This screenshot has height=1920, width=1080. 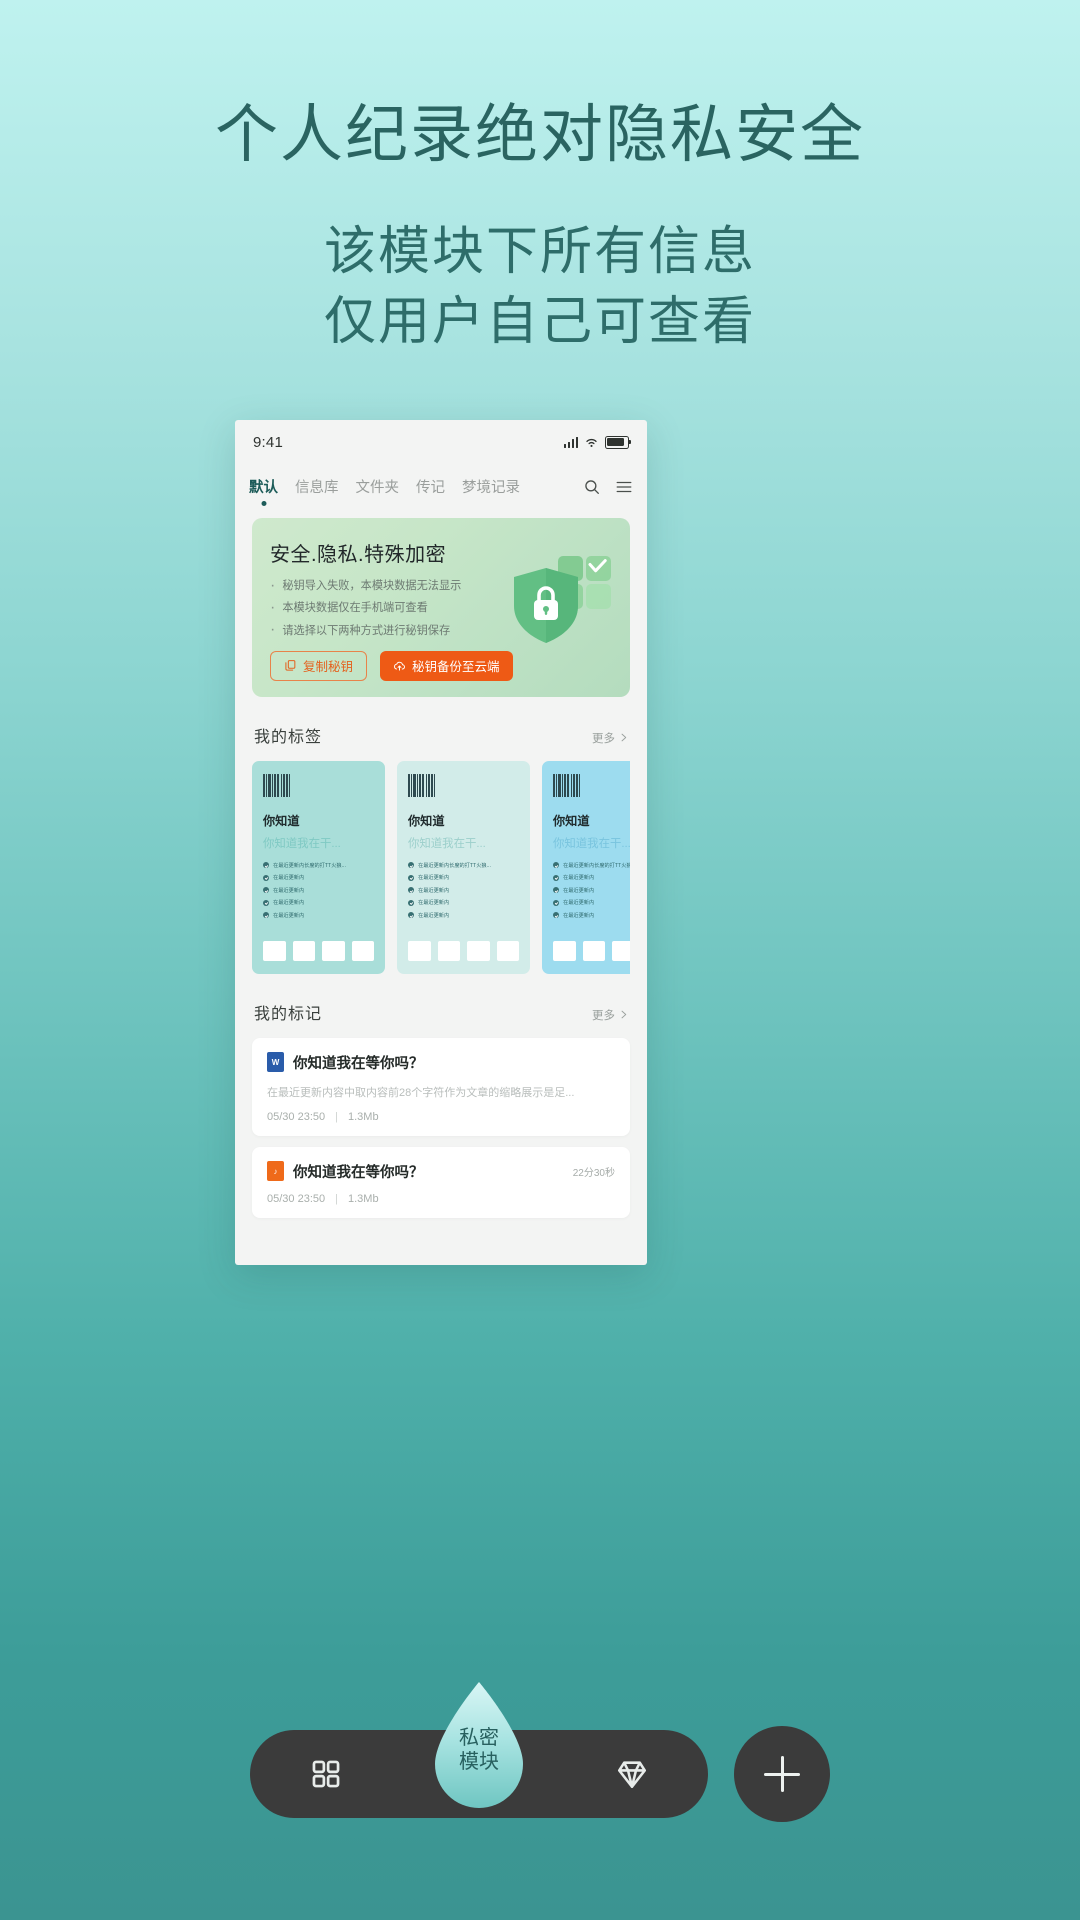 I want to click on tab-actions, so click(x=608, y=491).